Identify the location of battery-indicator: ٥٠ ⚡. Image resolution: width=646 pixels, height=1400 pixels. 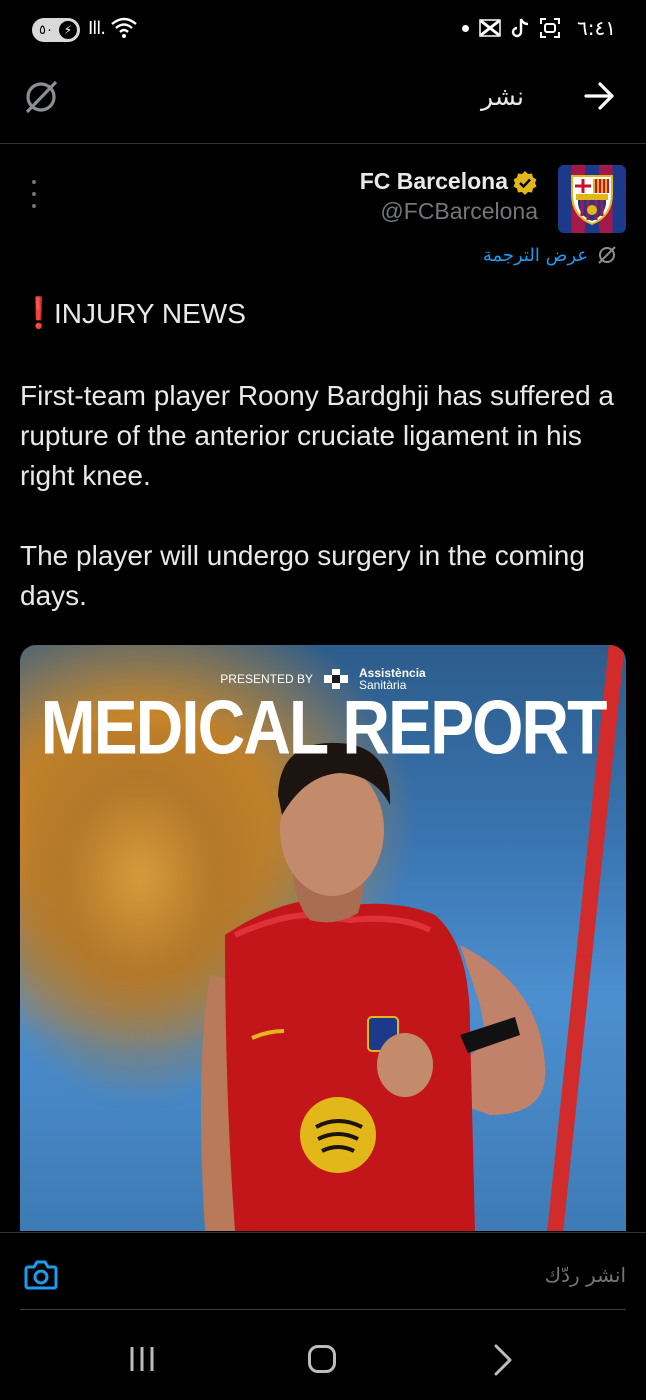
(56, 30).